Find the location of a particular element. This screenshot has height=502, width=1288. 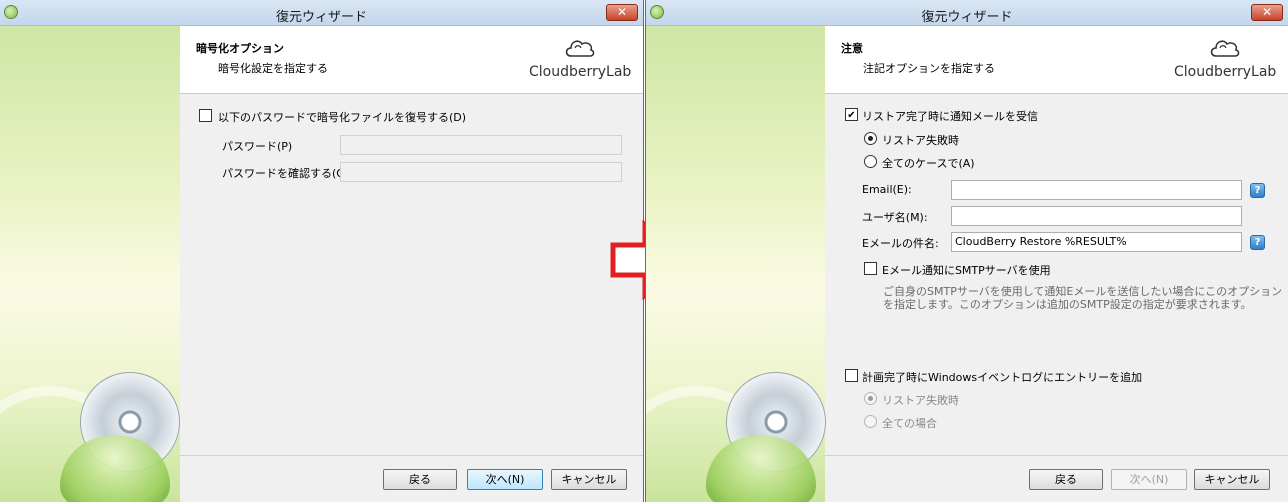

username-label: ユーザ名(M): is located at coordinates (895, 217).